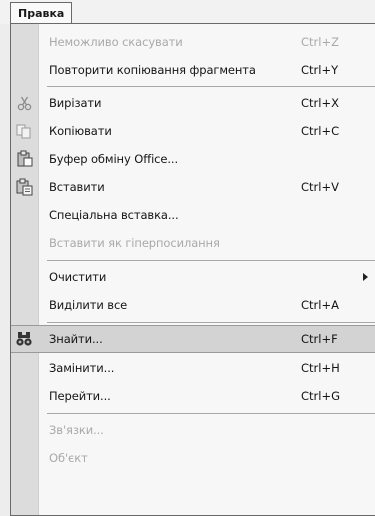  I want to click on menu-item-shortcut: Ctrl+F, so click(319, 339).